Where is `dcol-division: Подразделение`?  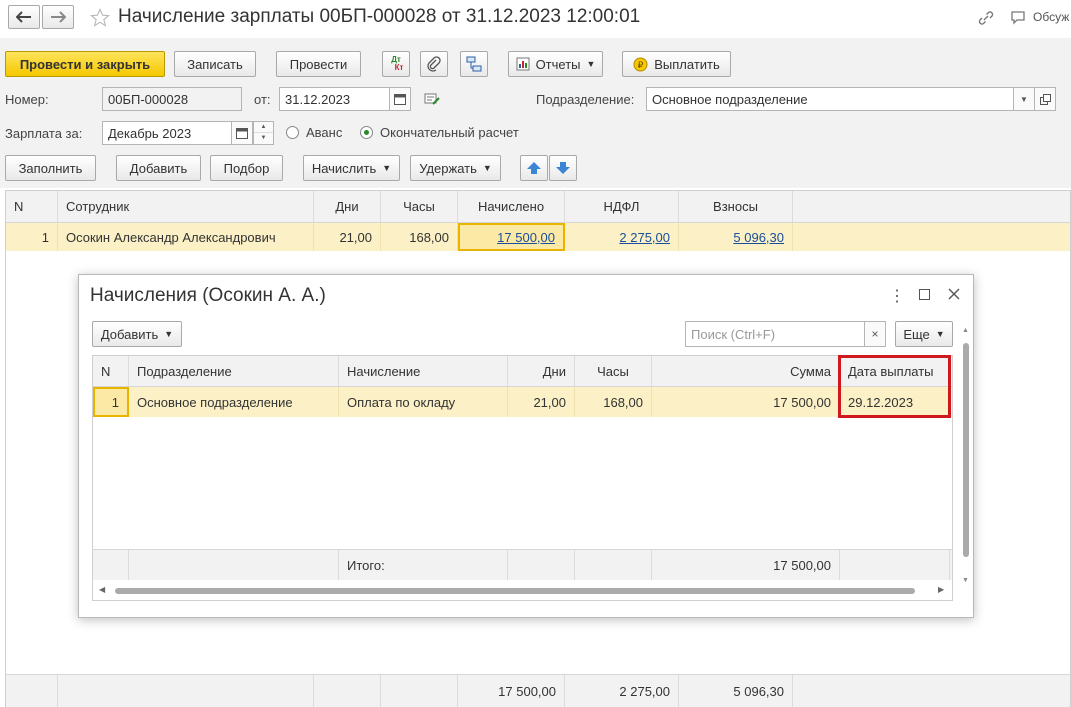 dcol-division: Подразделение is located at coordinates (234, 371).